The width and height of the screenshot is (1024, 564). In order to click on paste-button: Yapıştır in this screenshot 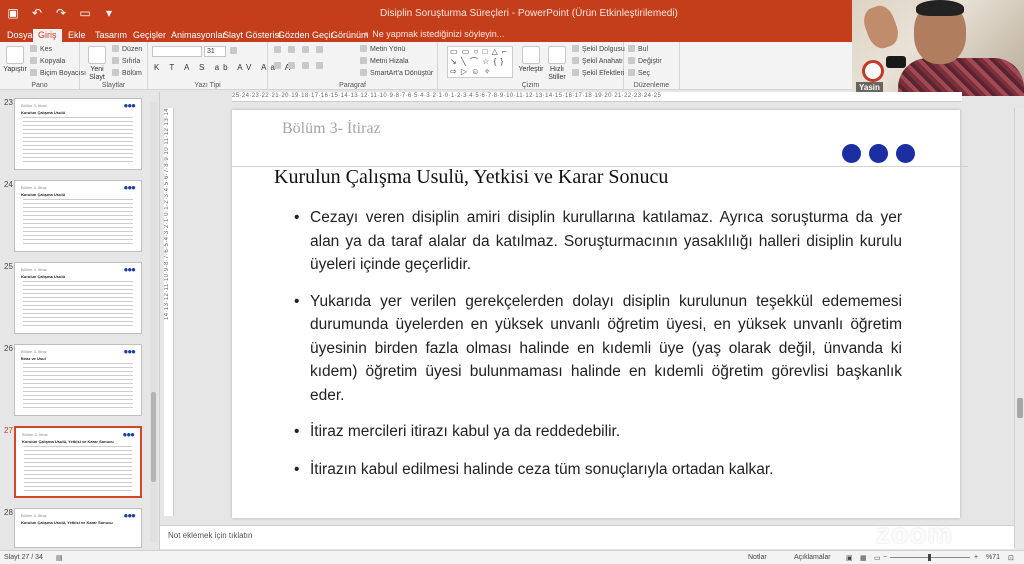, I will do `click(15, 60)`.